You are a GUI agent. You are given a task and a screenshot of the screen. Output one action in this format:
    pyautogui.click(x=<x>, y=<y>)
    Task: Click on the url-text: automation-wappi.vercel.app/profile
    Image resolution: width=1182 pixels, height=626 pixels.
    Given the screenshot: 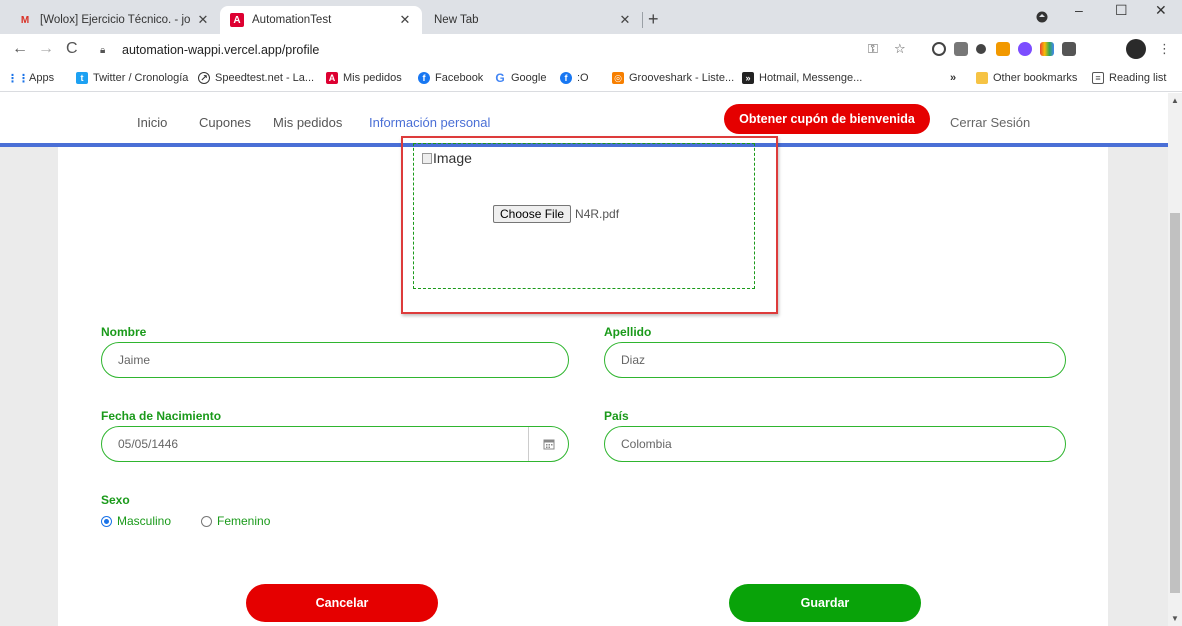 What is the action you would take?
    pyautogui.click(x=221, y=50)
    